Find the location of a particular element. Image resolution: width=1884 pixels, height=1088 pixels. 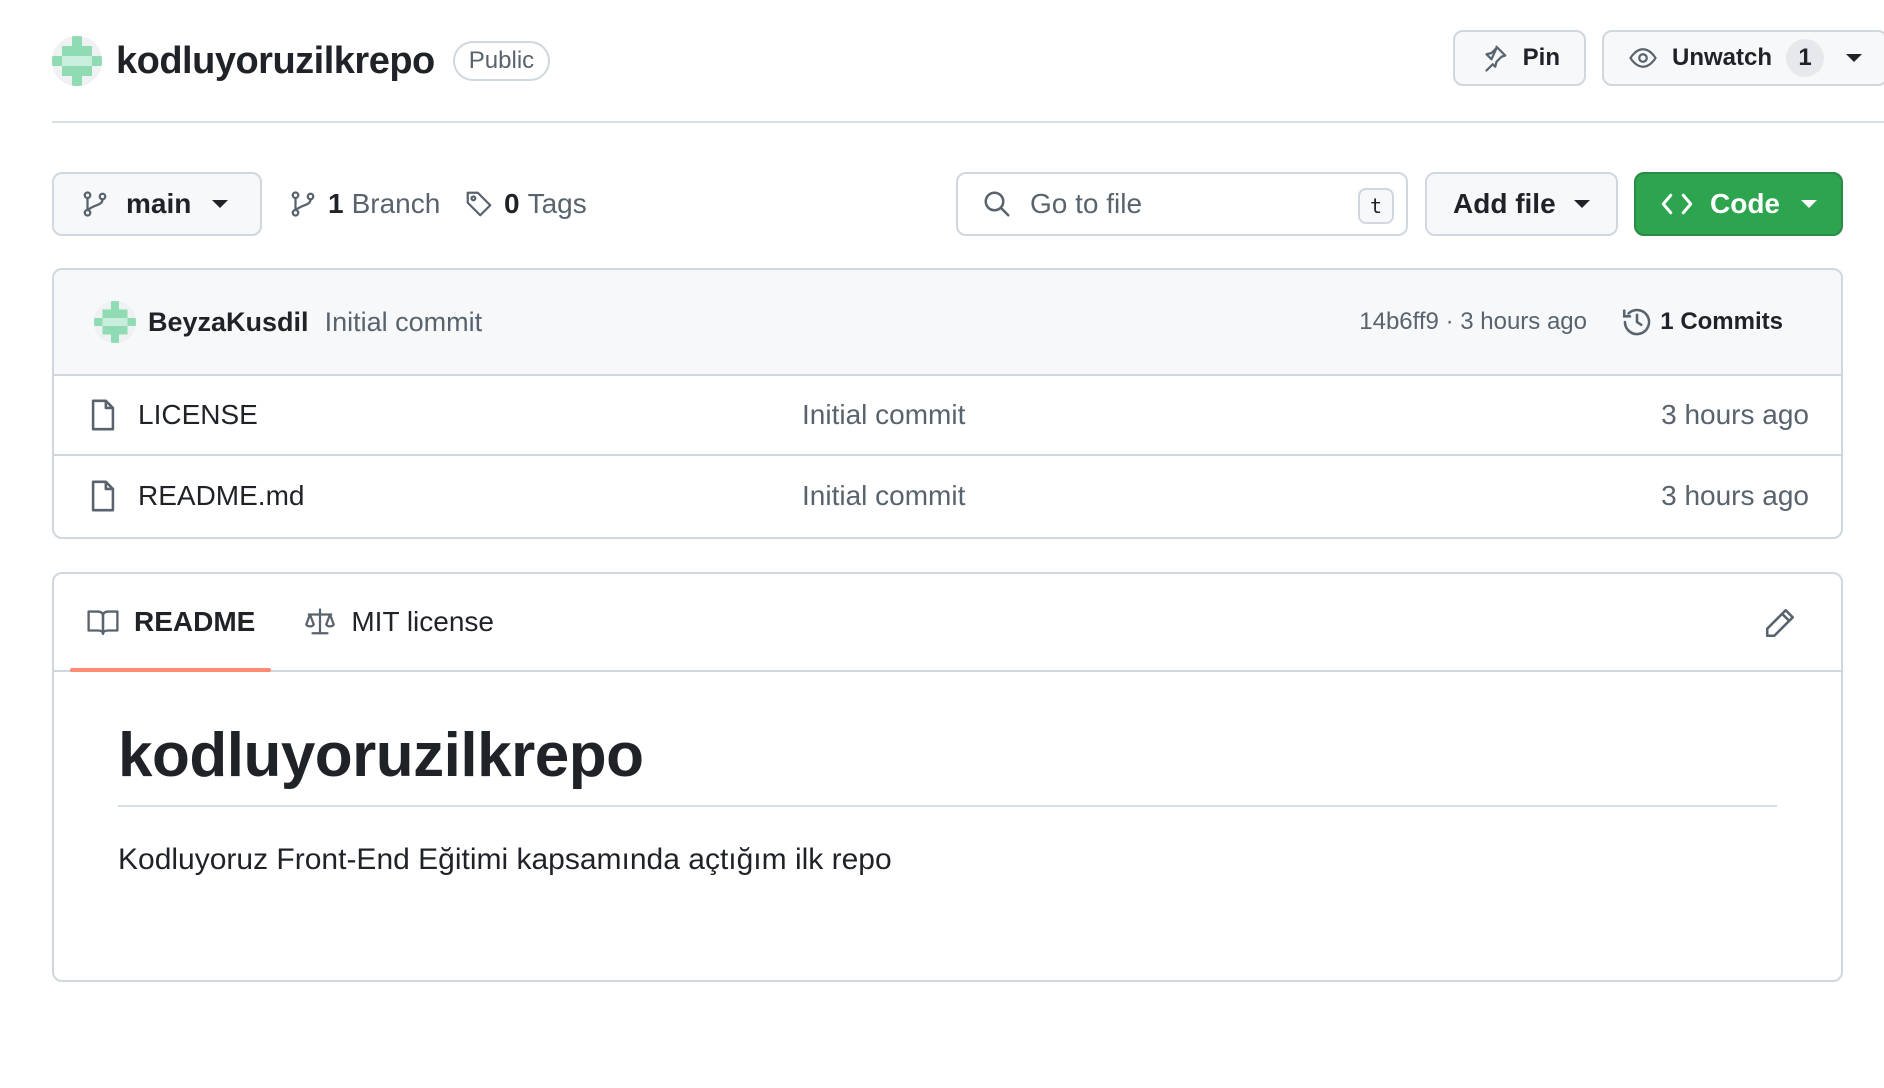

readme-tabs: README MIT license is located at coordinates (947, 623).